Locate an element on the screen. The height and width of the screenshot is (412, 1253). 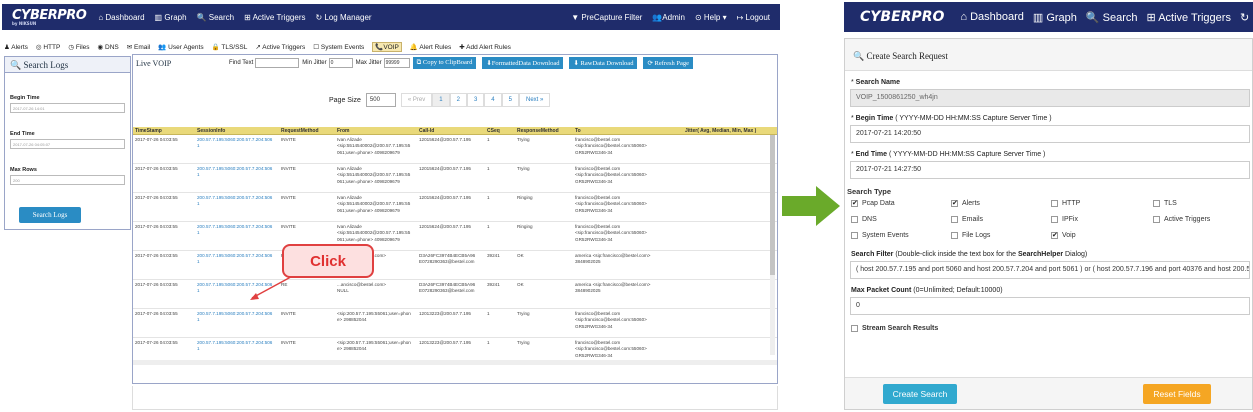
formatted-download-button: ⬇FormattedData Download is located at coordinates (523, 63).